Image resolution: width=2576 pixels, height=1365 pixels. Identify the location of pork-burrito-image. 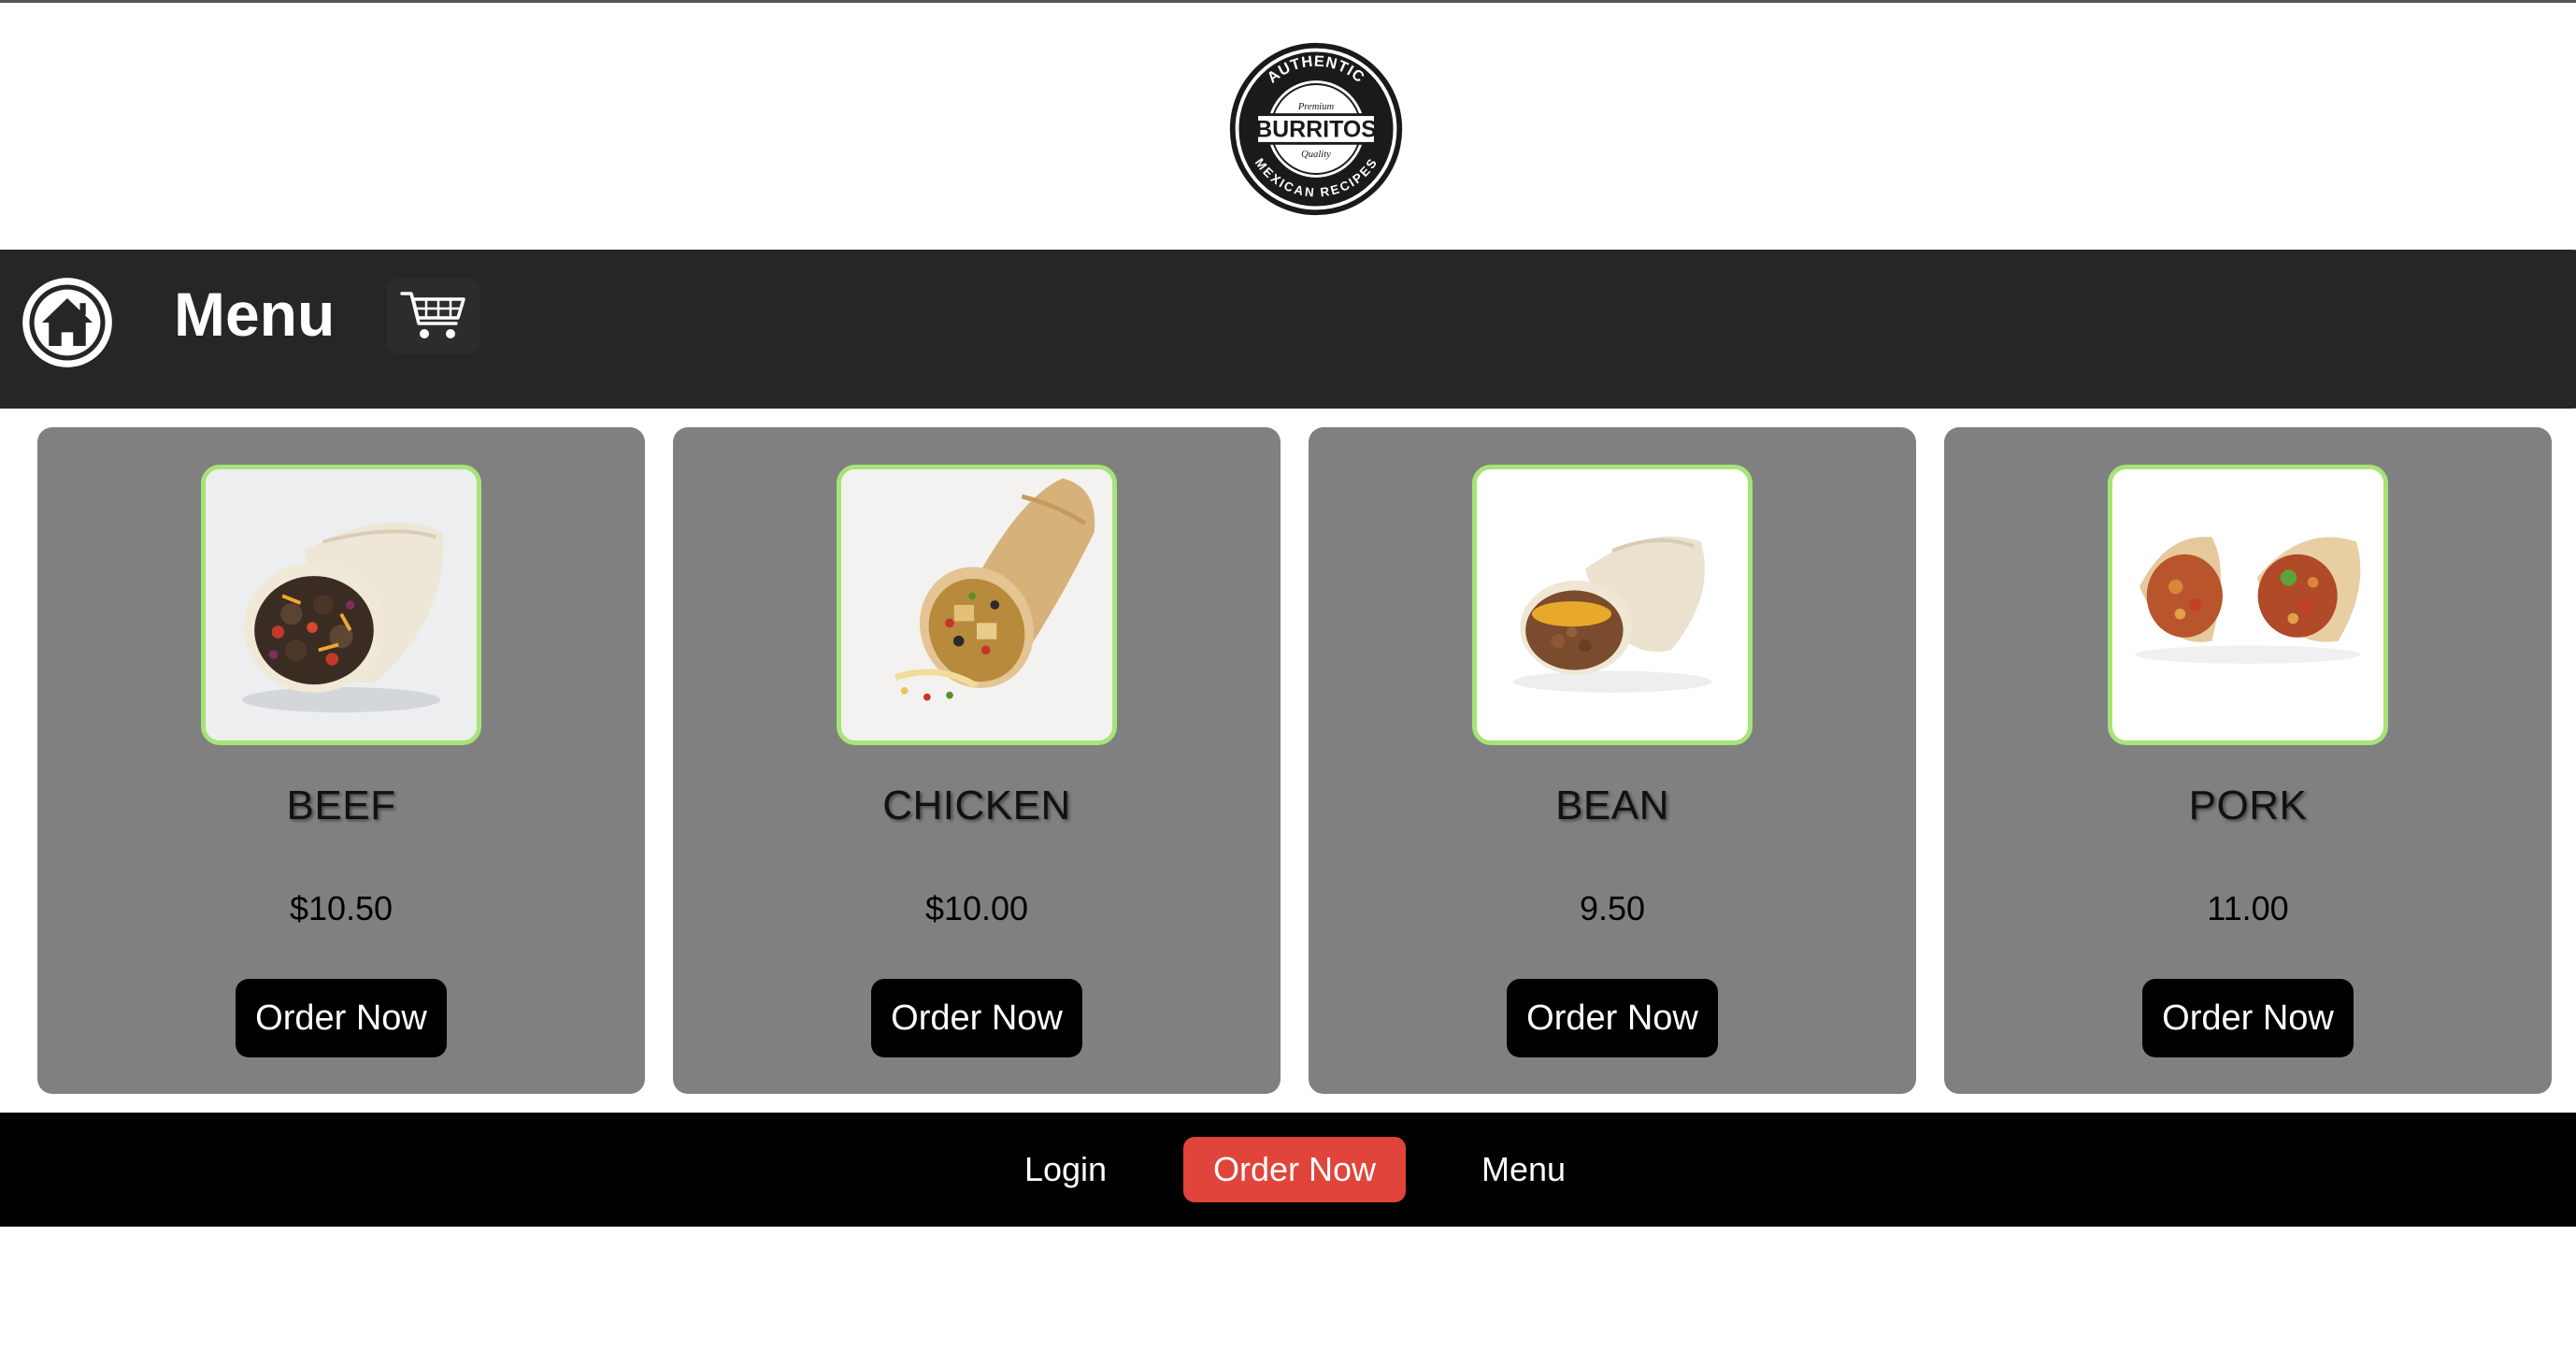
(2248, 605).